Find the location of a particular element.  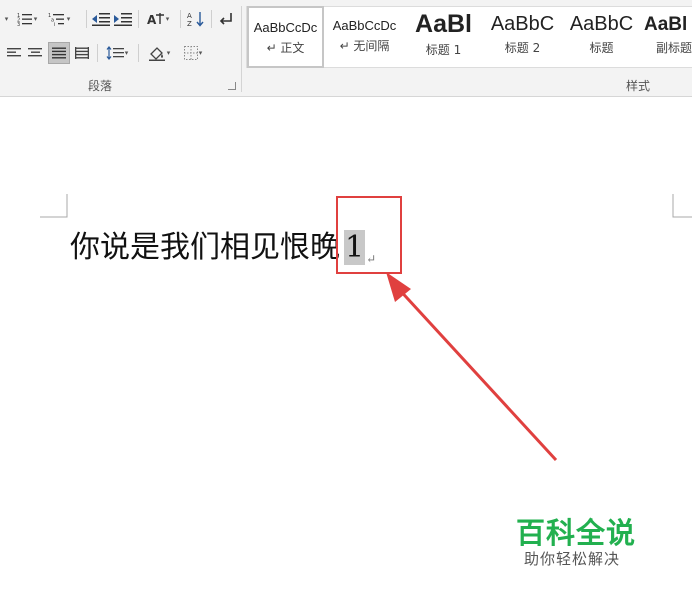

shading-icon is located at coordinates (156, 54).